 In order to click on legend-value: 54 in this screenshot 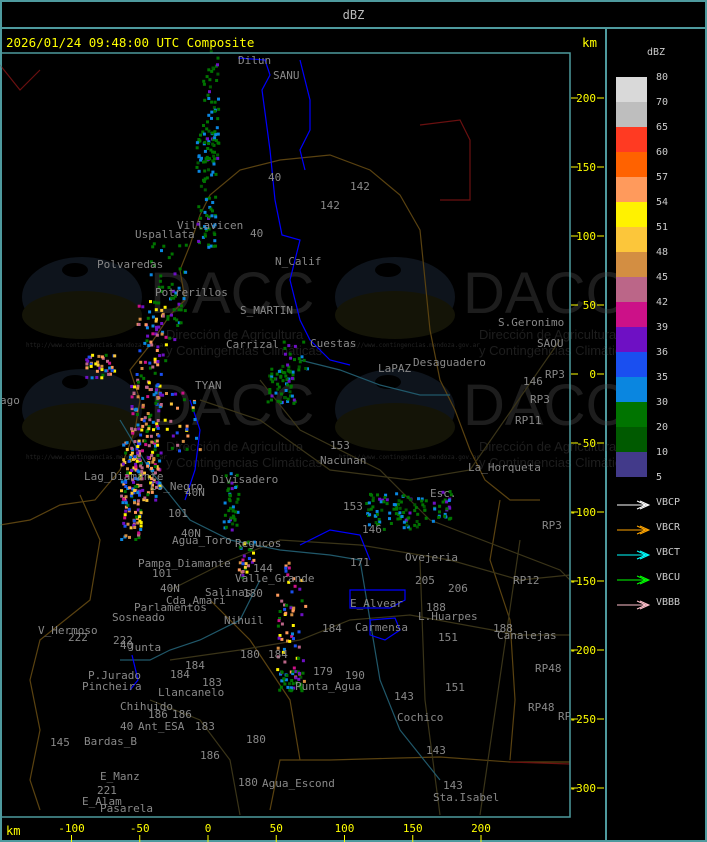, I will do `click(662, 202)`.